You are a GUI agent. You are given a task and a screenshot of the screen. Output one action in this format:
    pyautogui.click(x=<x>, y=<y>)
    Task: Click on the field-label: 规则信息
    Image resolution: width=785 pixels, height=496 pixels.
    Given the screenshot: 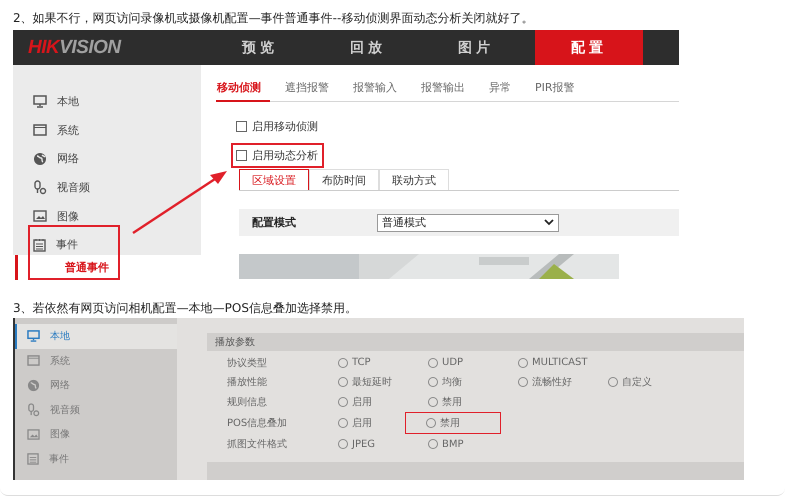 What is the action you would take?
    pyautogui.click(x=247, y=403)
    